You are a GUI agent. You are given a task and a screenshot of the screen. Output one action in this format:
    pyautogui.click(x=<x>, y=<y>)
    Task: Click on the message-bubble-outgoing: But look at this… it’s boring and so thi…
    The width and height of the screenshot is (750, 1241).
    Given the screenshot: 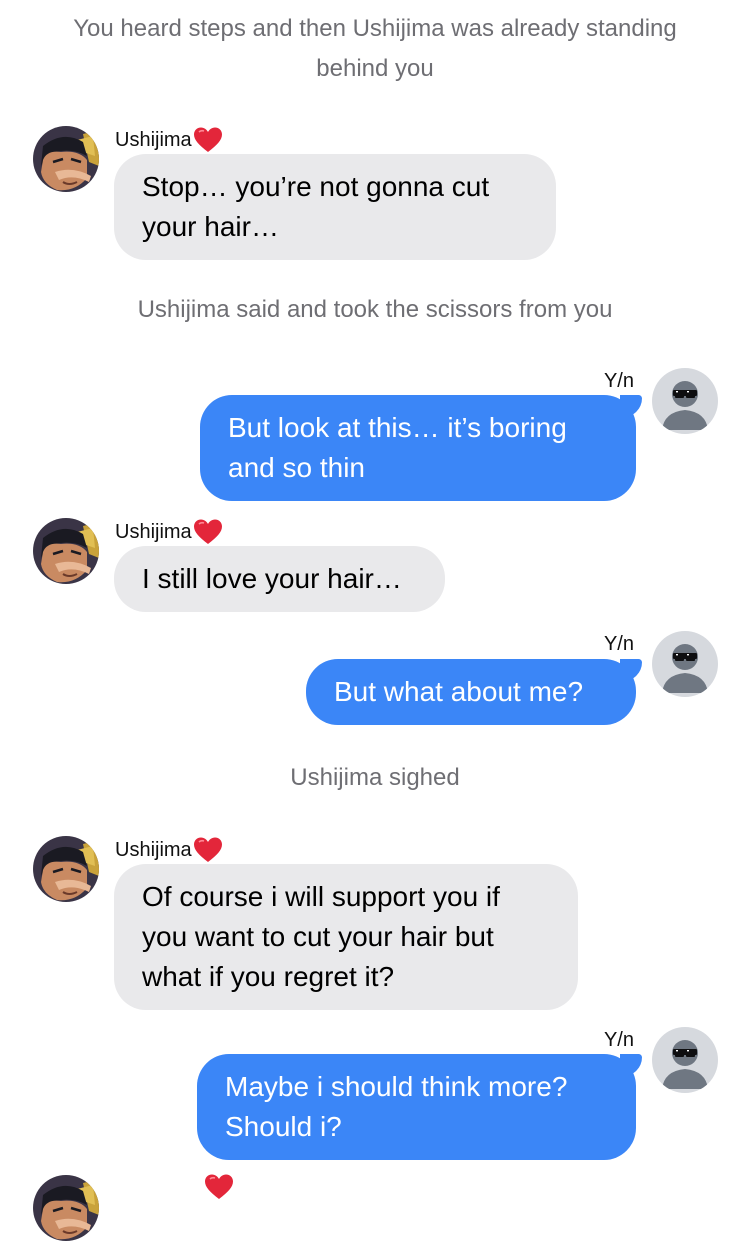 What is the action you would take?
    pyautogui.click(x=421, y=448)
    